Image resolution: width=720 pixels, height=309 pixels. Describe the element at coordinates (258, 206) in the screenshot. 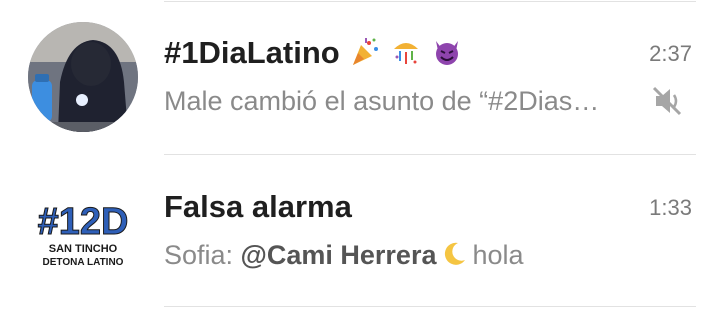

I see `chat-title: Falsa alarma` at that location.